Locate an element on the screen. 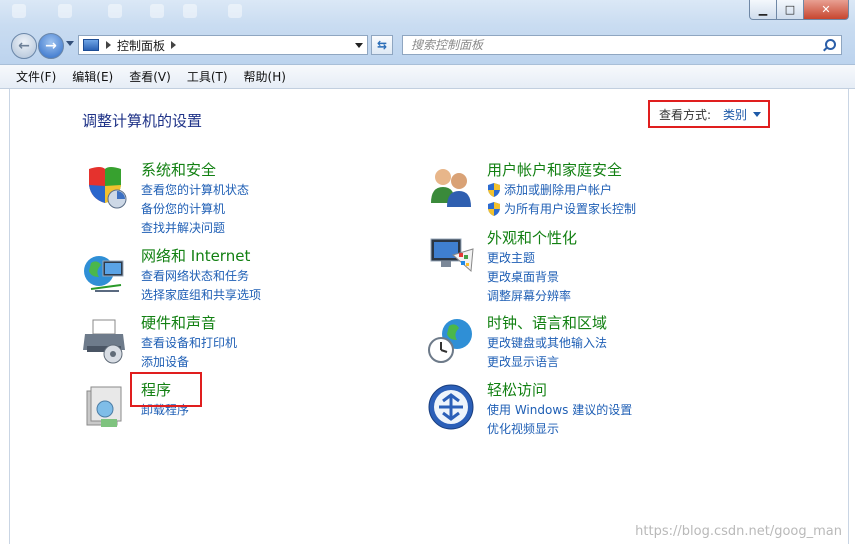 The width and height of the screenshot is (855, 544). arrow-right-icon: → is located at coordinates (51, 46).